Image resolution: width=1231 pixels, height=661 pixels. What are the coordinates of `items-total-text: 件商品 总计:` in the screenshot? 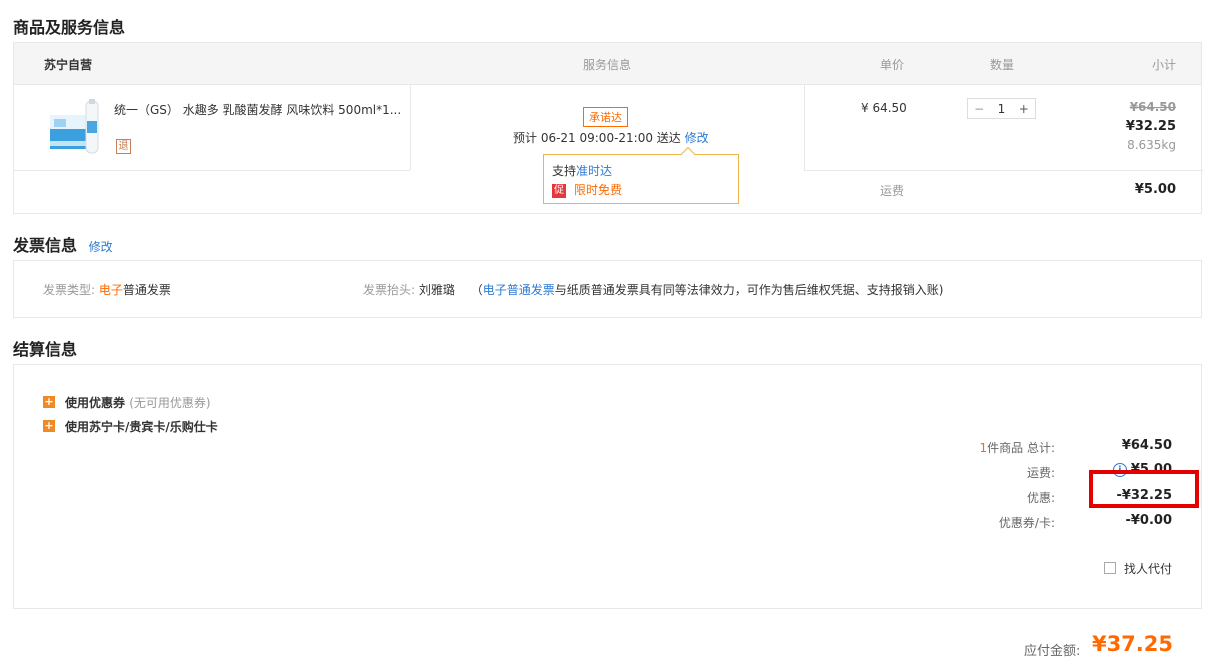 It's located at (1021, 448).